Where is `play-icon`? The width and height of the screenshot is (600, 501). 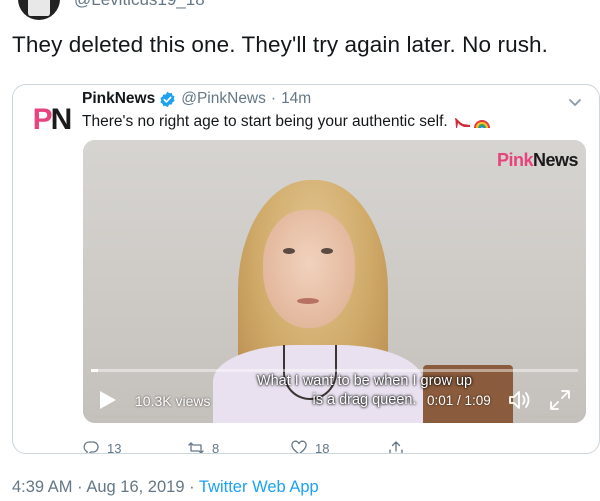
play-icon is located at coordinates (108, 400).